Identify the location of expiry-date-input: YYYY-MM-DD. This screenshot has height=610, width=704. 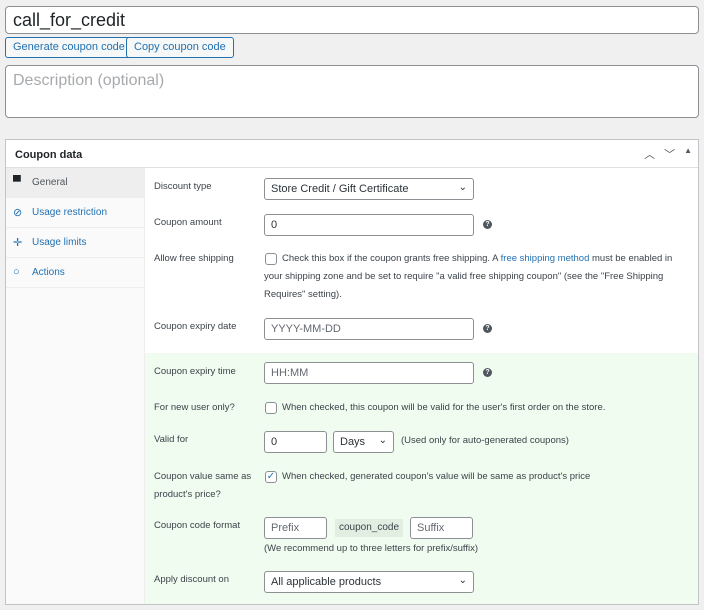
(369, 329).